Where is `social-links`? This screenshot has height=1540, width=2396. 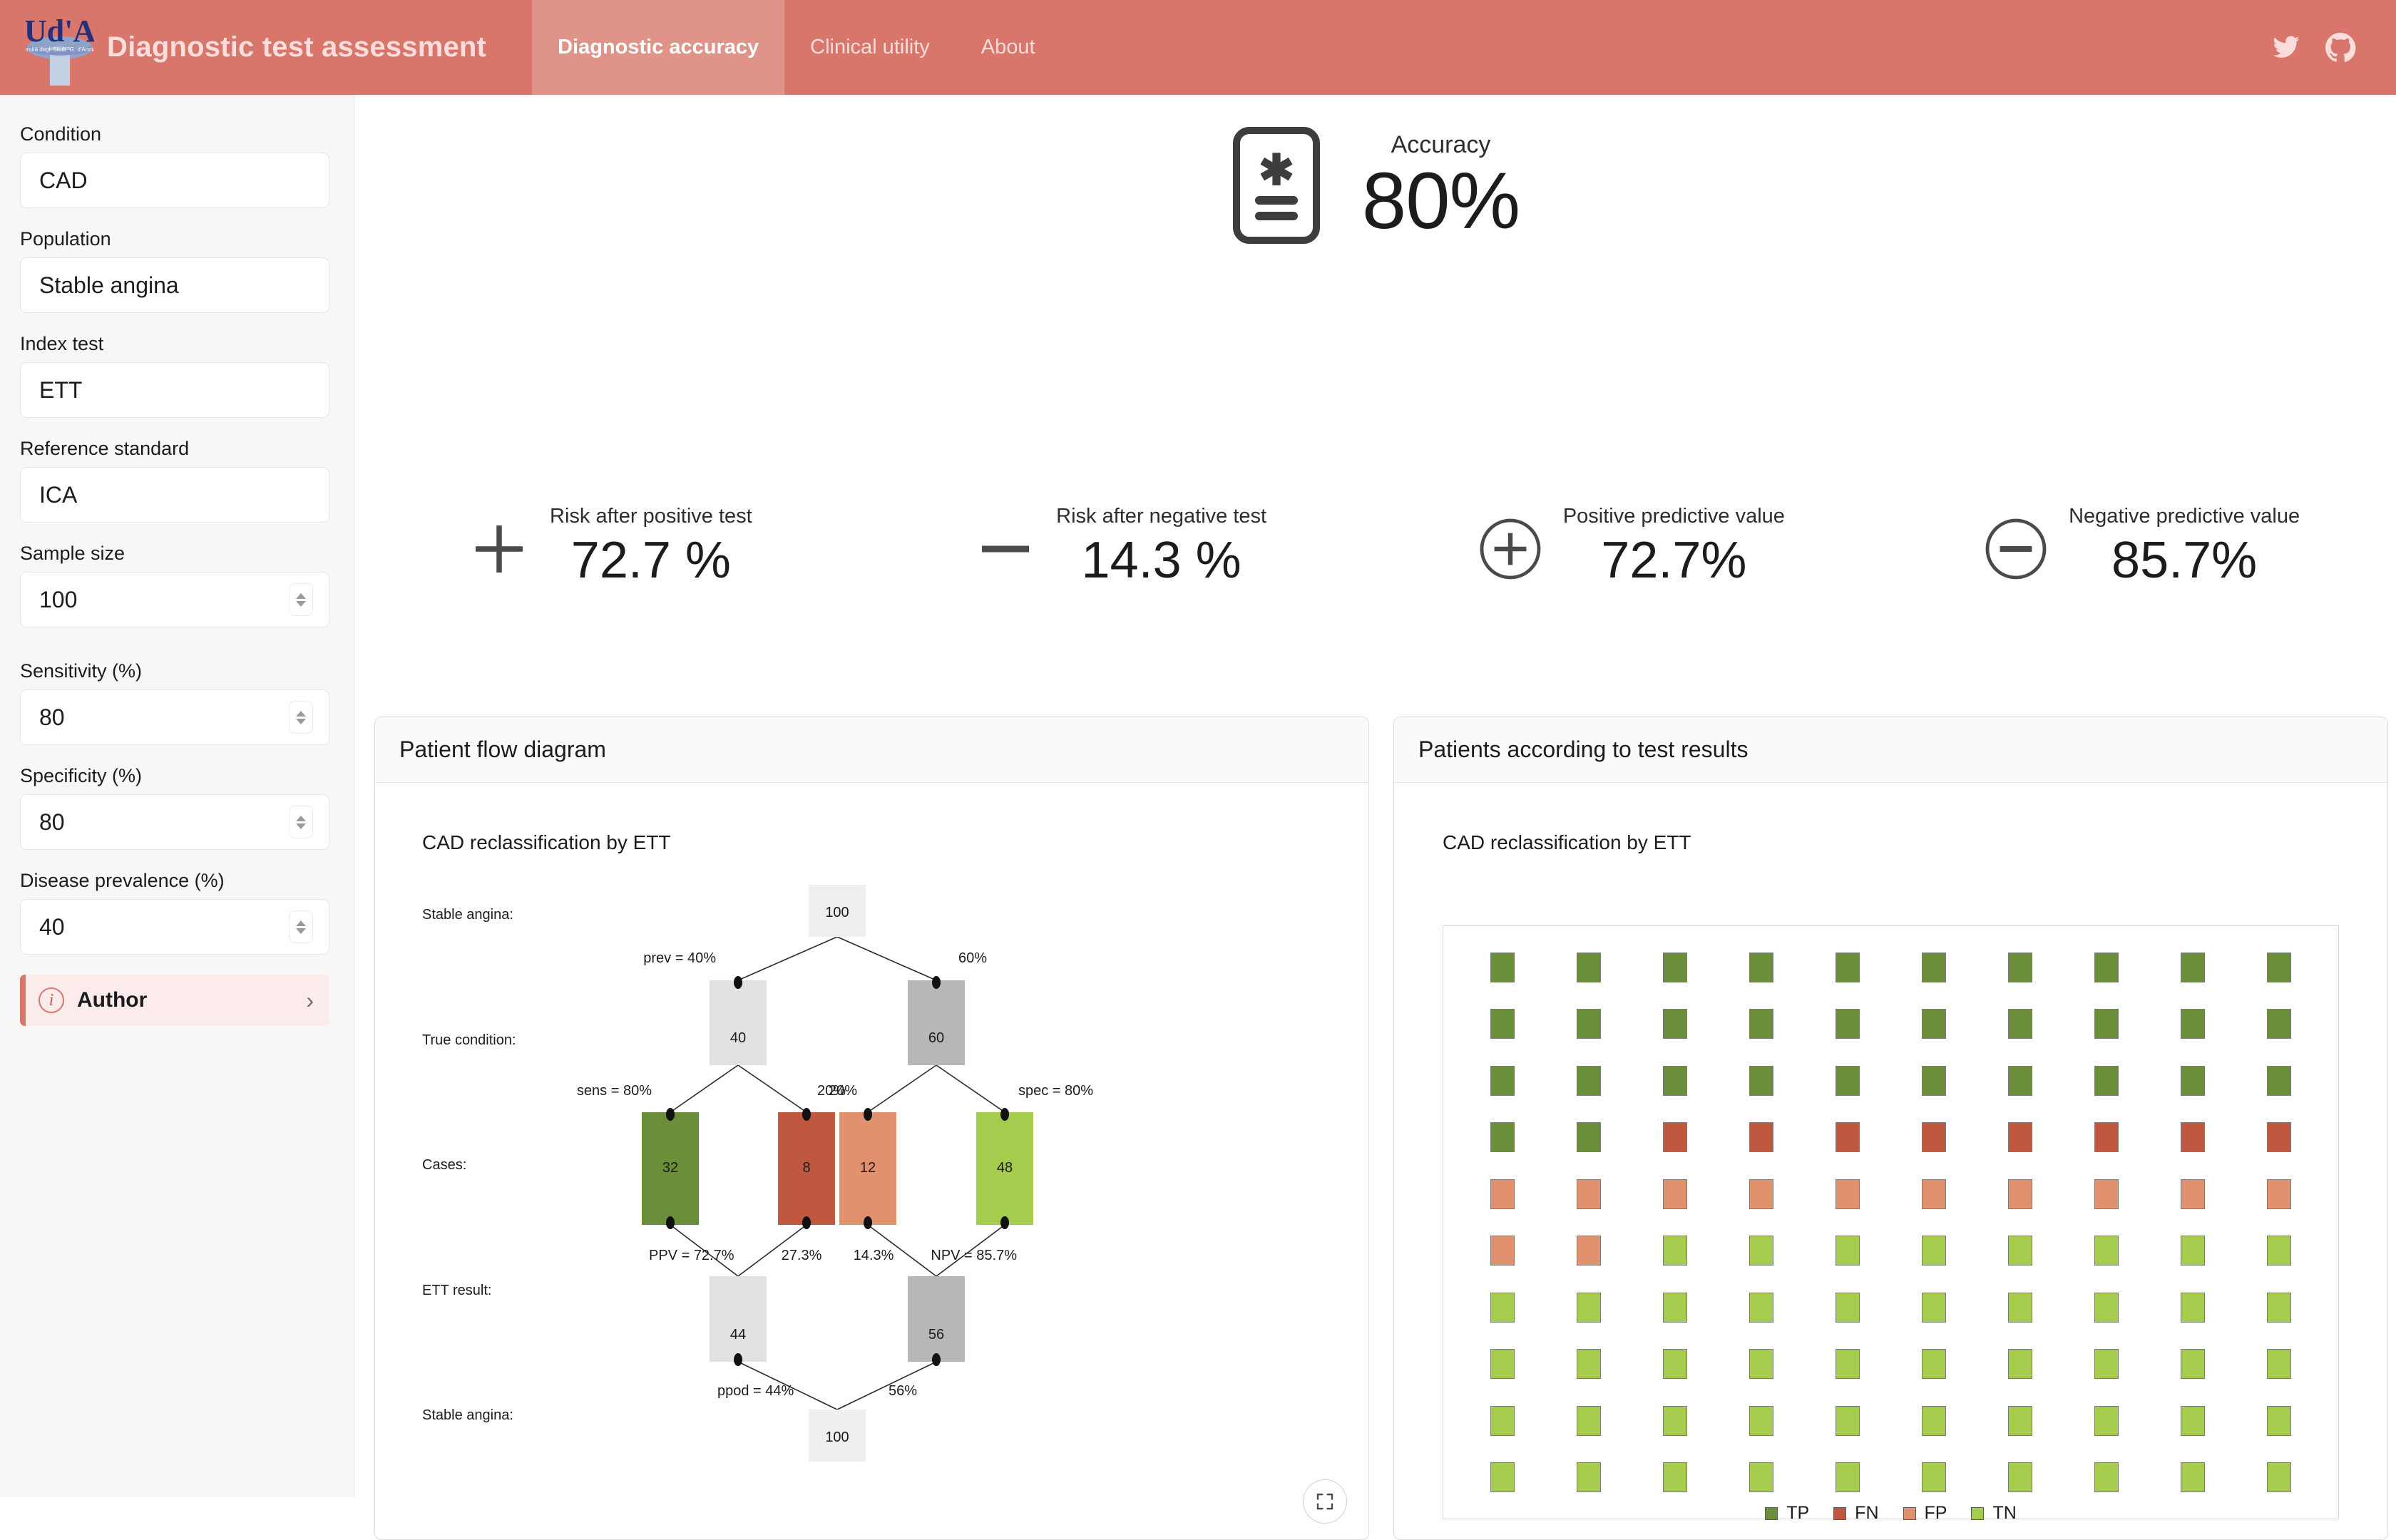 social-links is located at coordinates (2333, 47).